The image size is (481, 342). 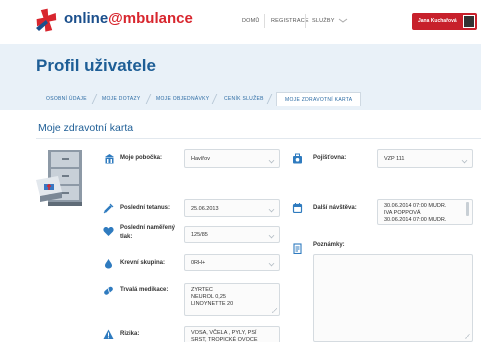 I want to click on tetanus-label: Poslední tetanus:, so click(x=145, y=208).